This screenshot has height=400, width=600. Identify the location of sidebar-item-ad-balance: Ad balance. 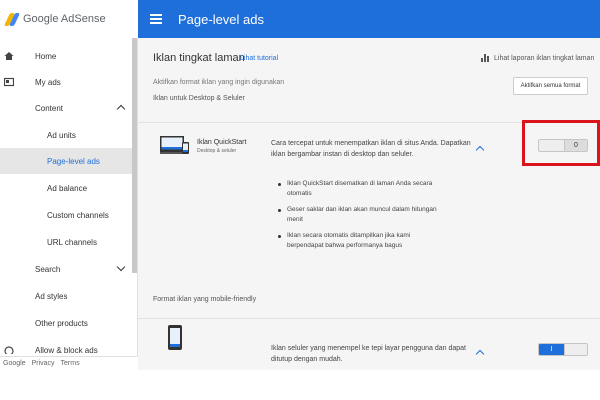
(66, 188).